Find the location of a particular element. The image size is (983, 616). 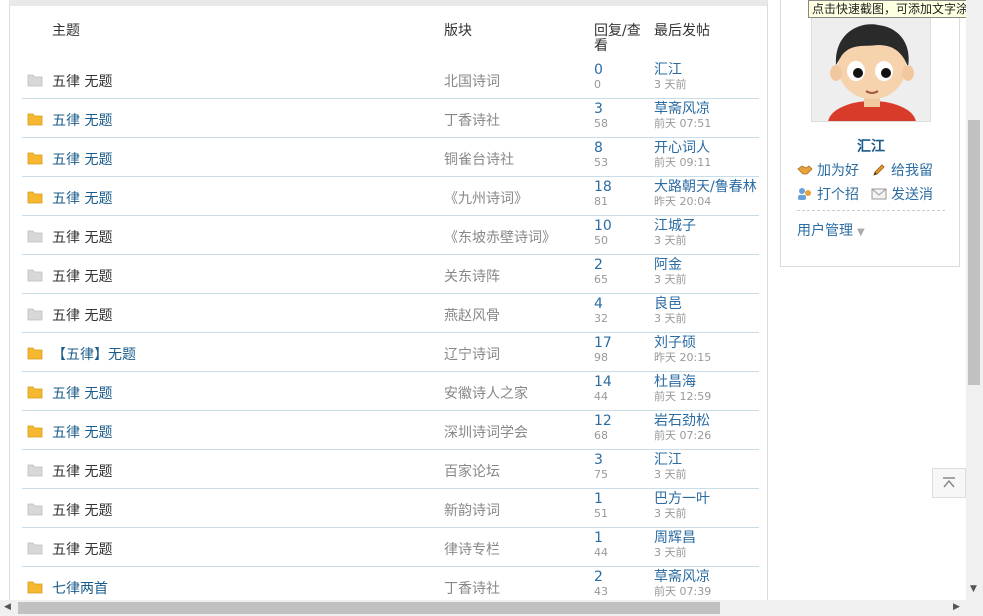

board-link: 铜雀台诗社 is located at coordinates (479, 159).